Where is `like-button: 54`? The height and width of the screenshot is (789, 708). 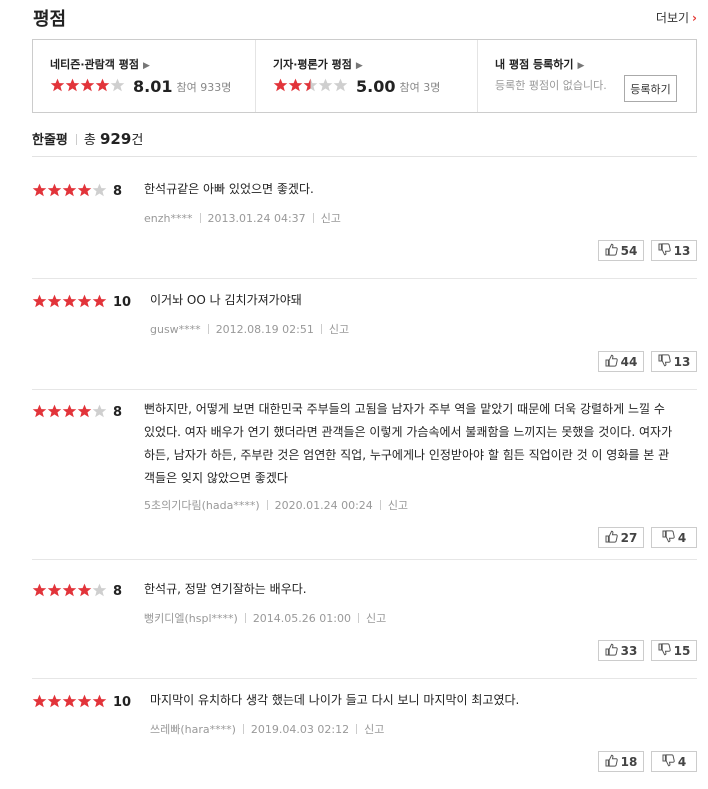 like-button: 54 is located at coordinates (621, 250).